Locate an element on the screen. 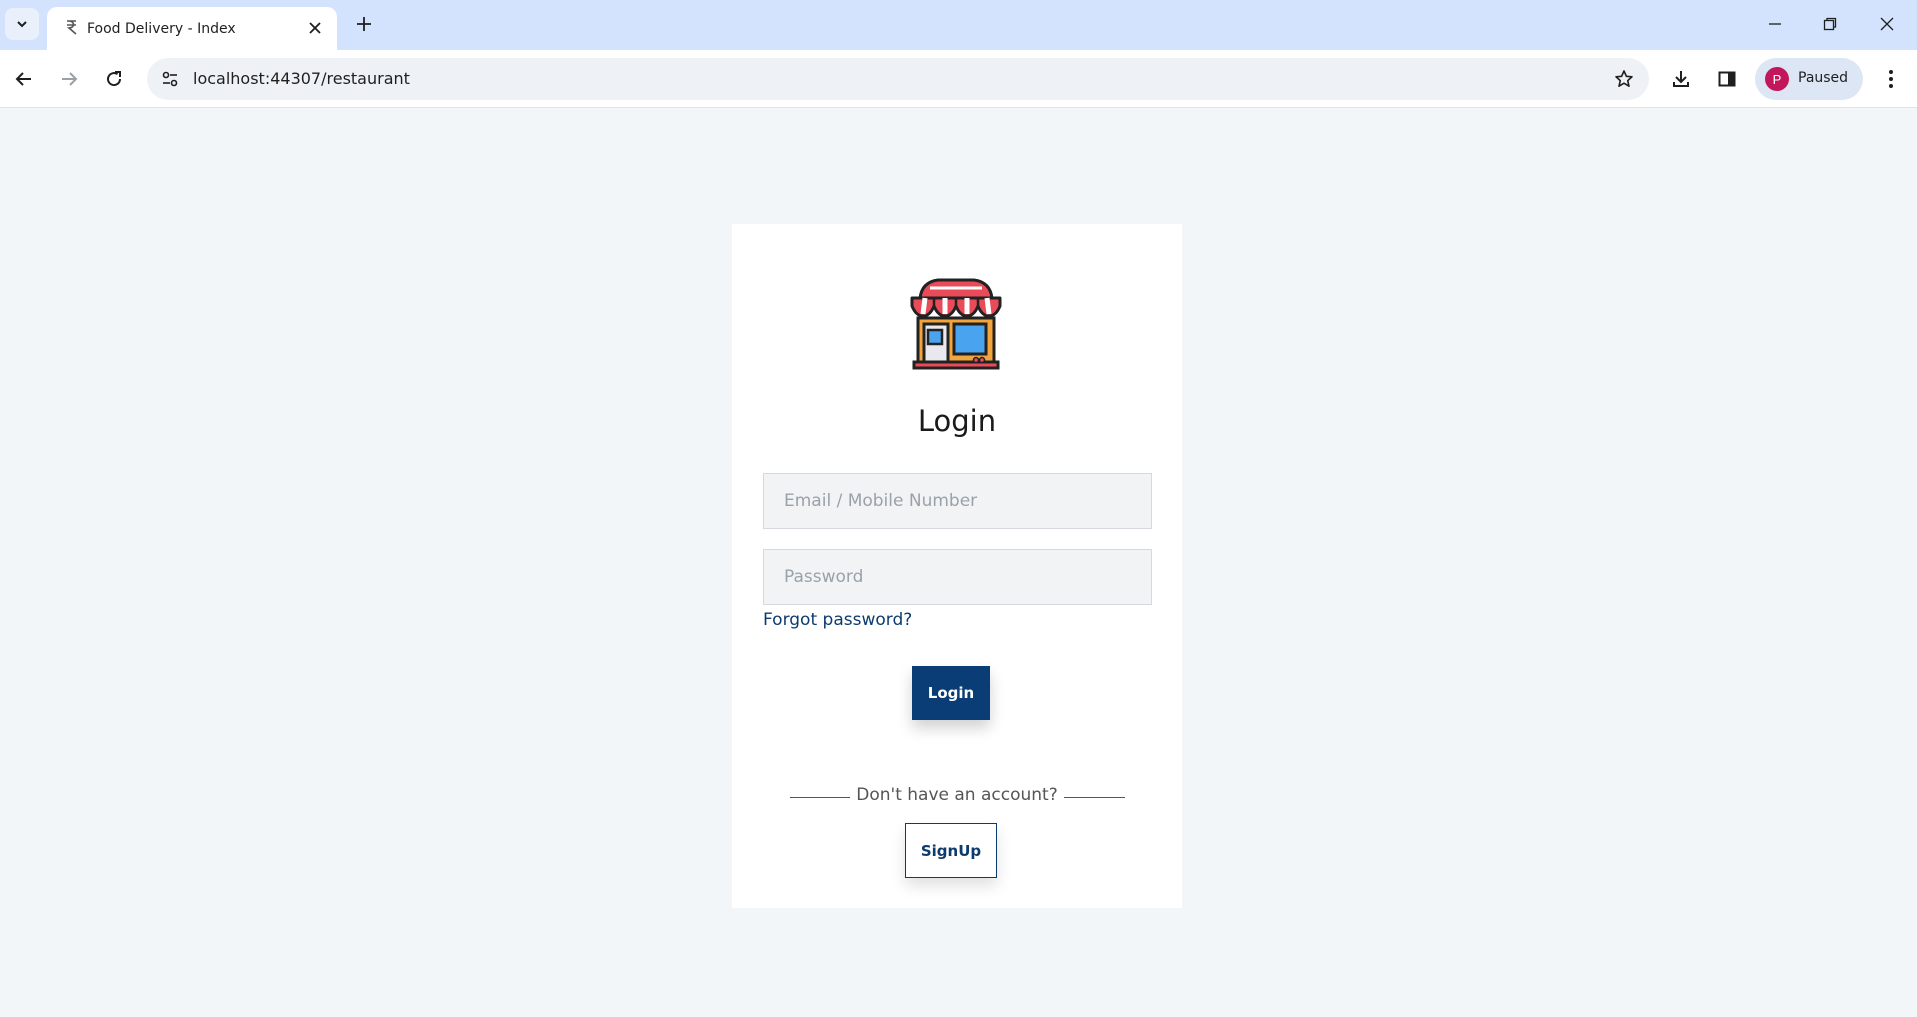  tab-title: Food Delivery - Index is located at coordinates (161, 29).